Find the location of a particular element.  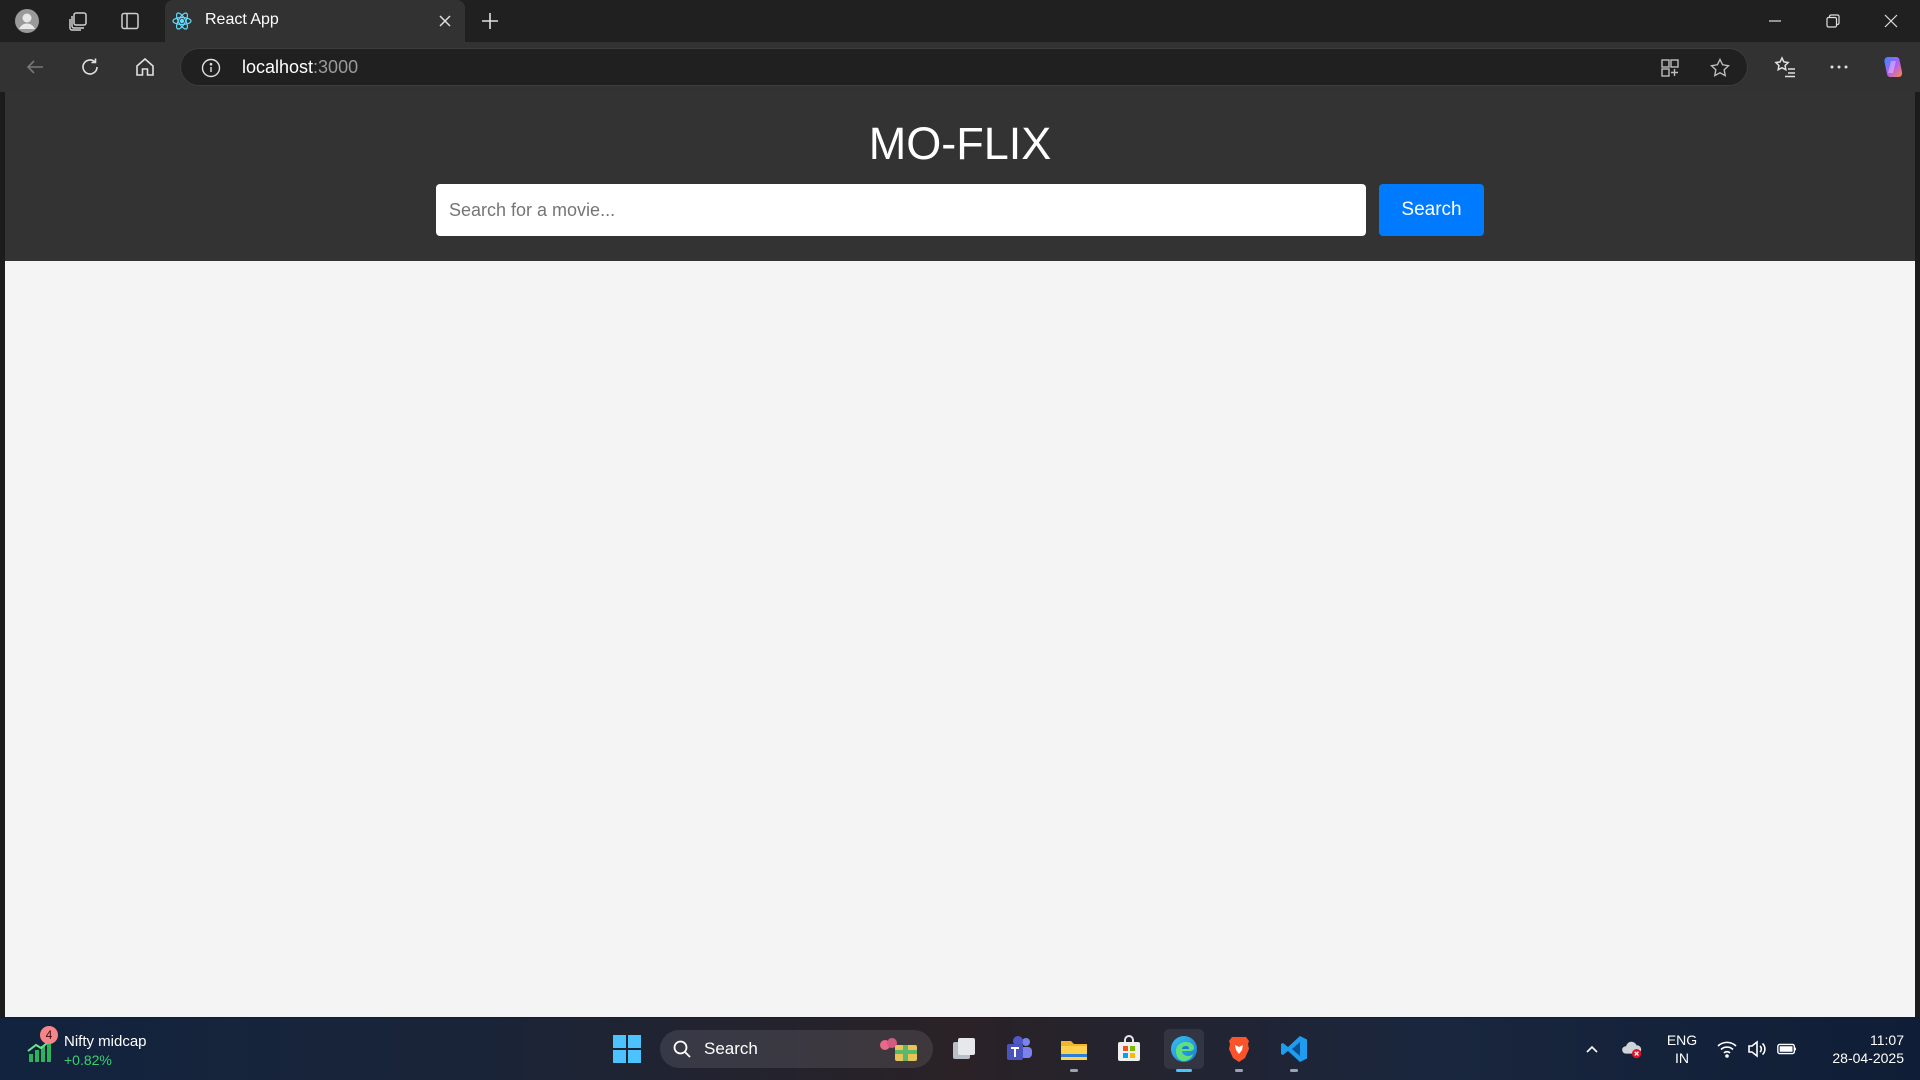

browser-titlebar: React App is located at coordinates (960, 21).